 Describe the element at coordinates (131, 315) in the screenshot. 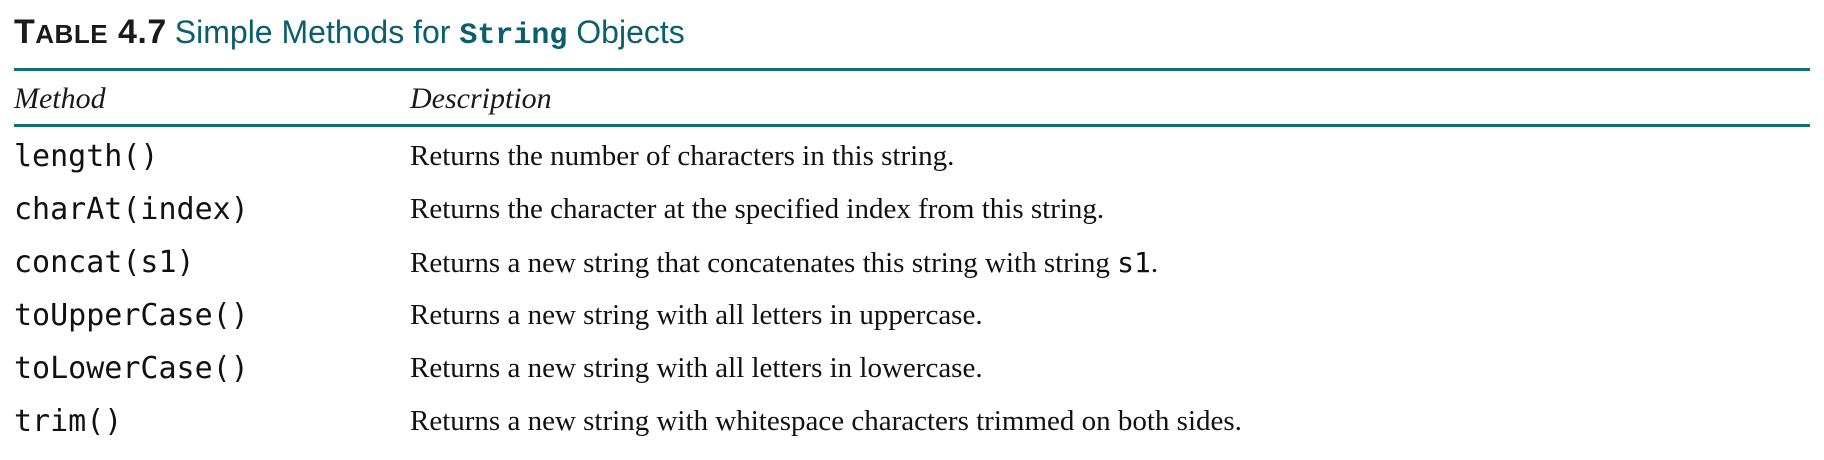

I see `method-name: toUpperCase()` at that location.